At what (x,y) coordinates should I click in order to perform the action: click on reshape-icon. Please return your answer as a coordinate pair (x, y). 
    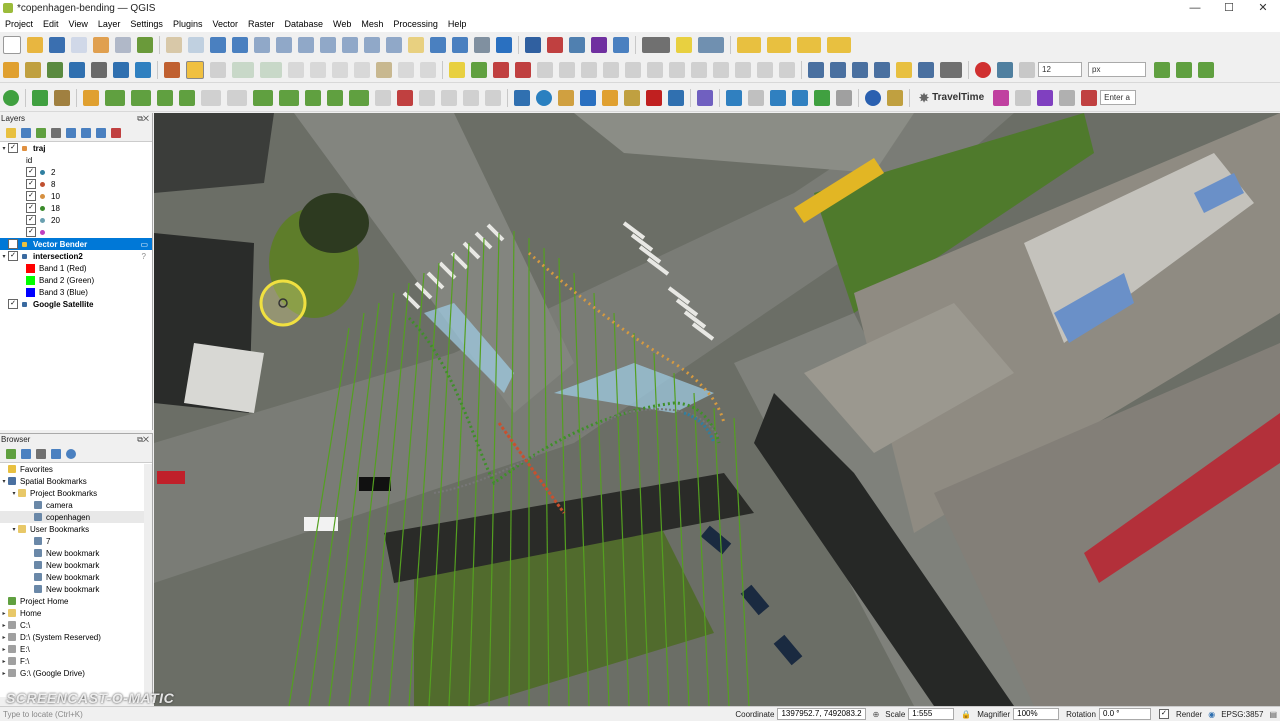
    Looking at the image, I should click on (633, 69).